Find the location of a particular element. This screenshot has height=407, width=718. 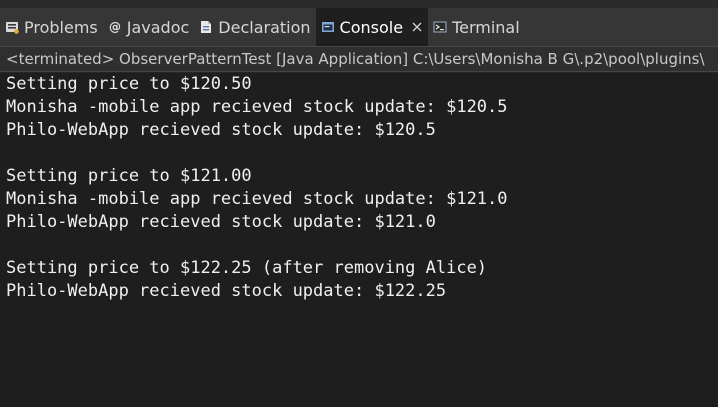

tab-label: Declaration is located at coordinates (264, 27).